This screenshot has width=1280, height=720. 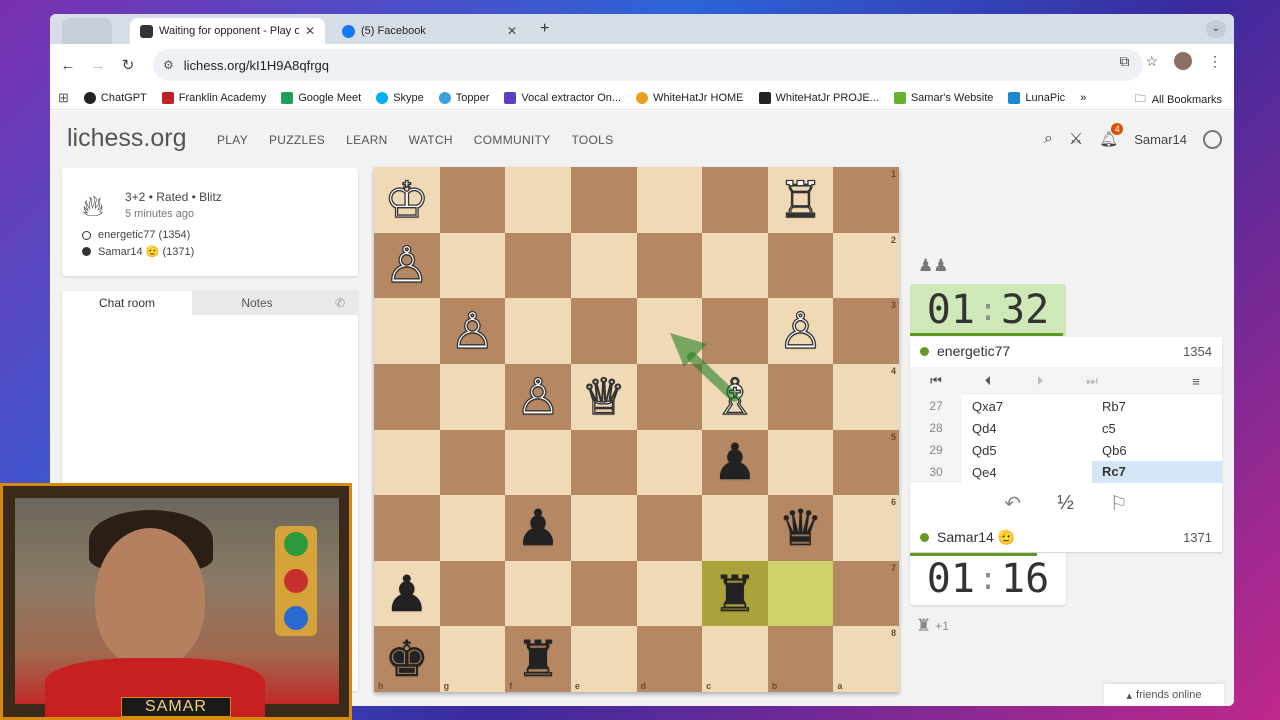 I want to click on prev-move-icon: ⏴, so click(x=988, y=381).